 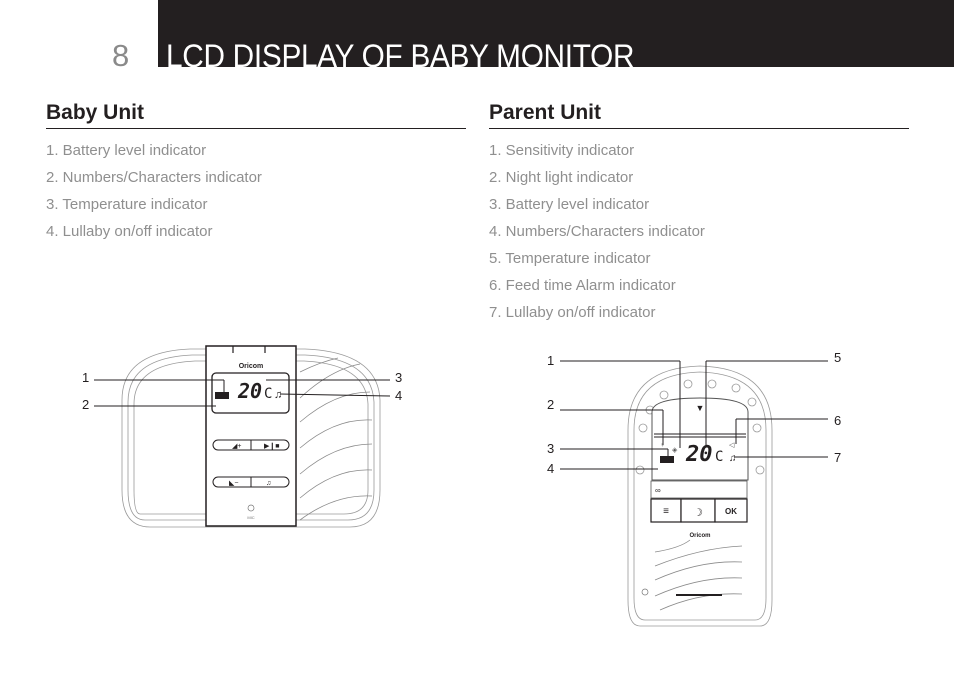 What do you see at coordinates (837, 420) in the screenshot?
I see `parent-callout-6: 6` at bounding box center [837, 420].